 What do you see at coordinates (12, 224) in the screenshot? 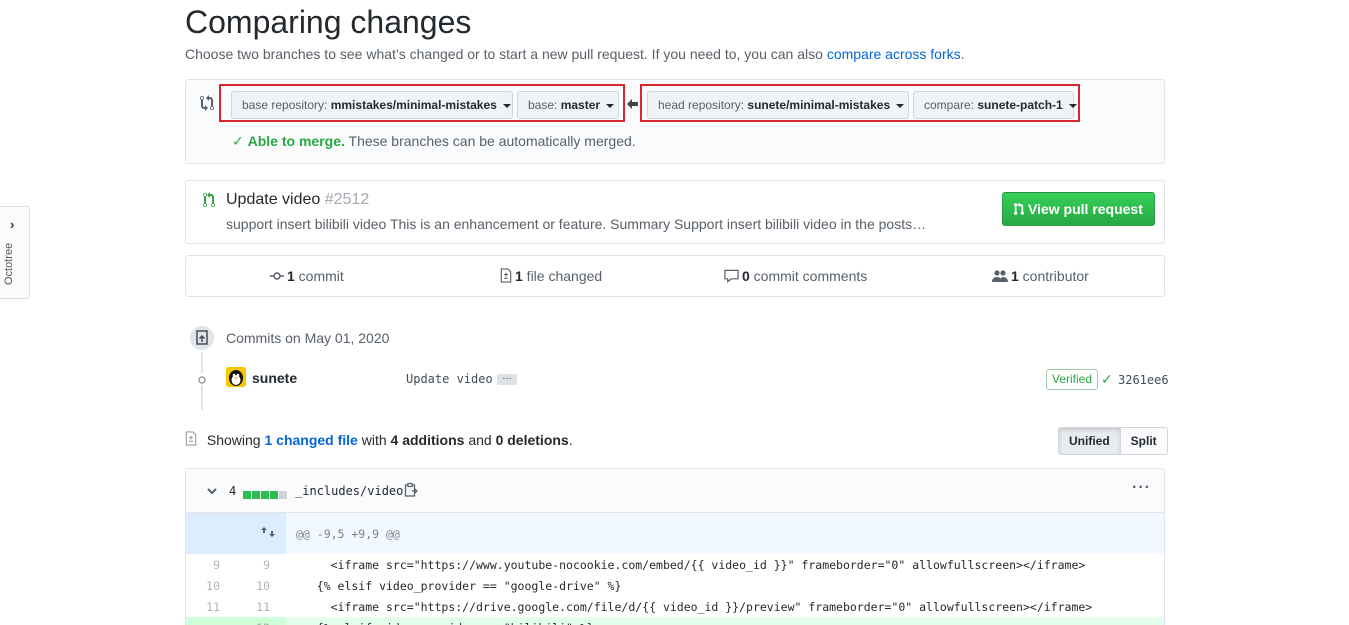
I see `chevron-right-icon: ›` at bounding box center [12, 224].